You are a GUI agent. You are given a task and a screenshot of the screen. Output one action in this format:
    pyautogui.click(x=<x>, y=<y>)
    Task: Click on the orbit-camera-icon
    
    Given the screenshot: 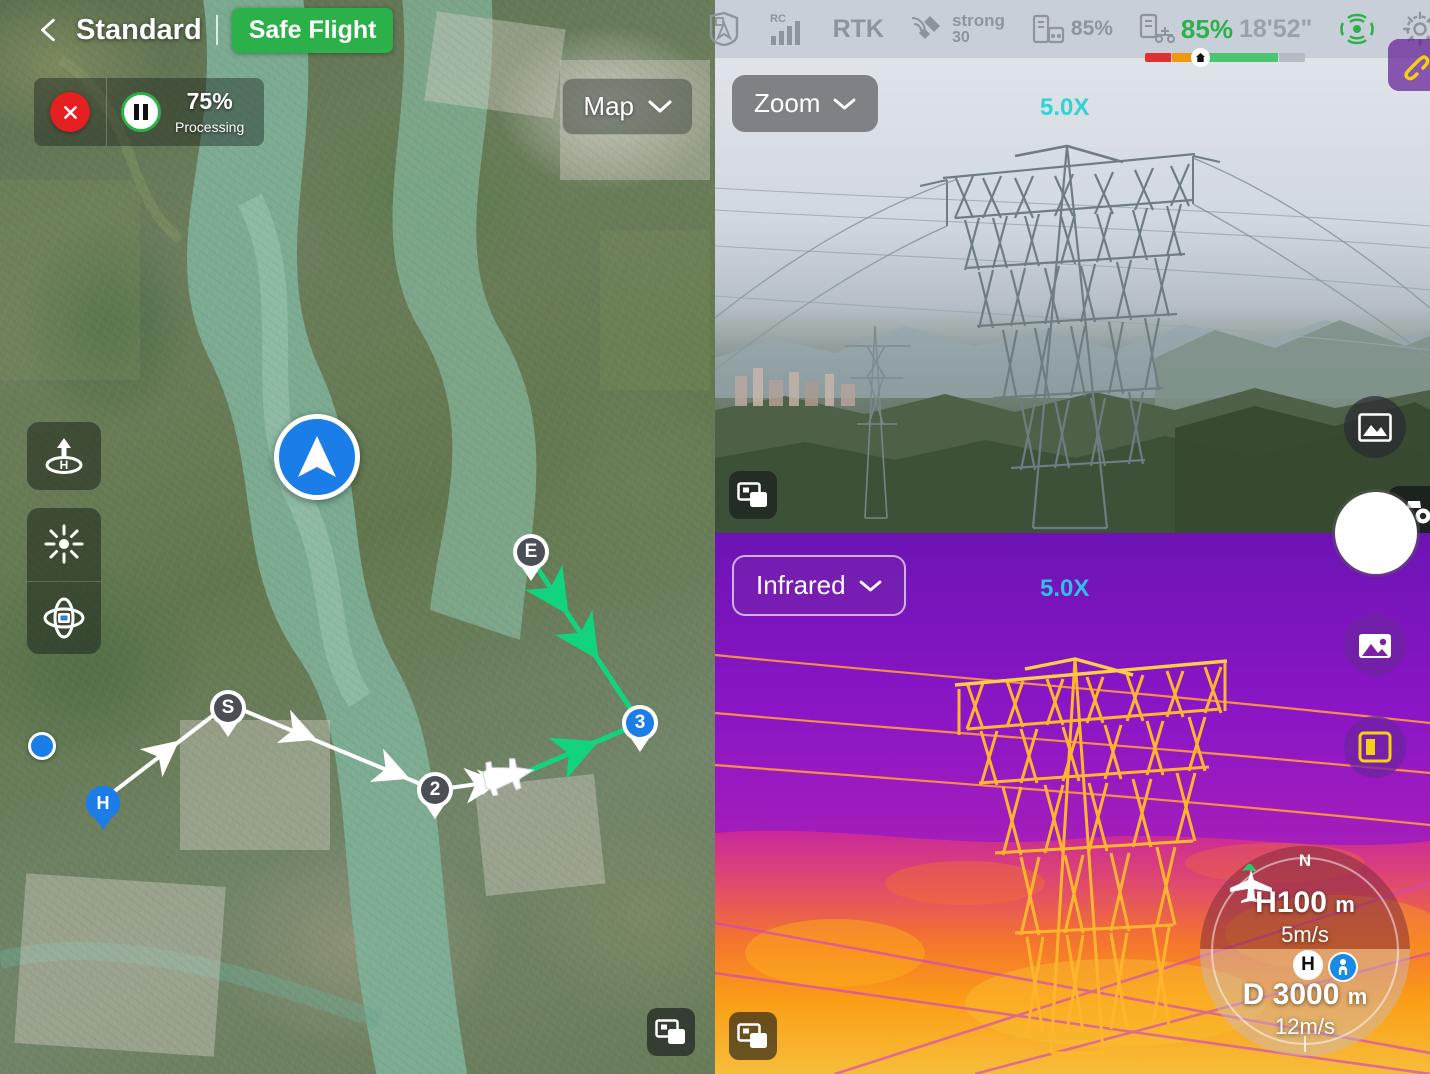 What is the action you would take?
    pyautogui.click(x=64, y=618)
    